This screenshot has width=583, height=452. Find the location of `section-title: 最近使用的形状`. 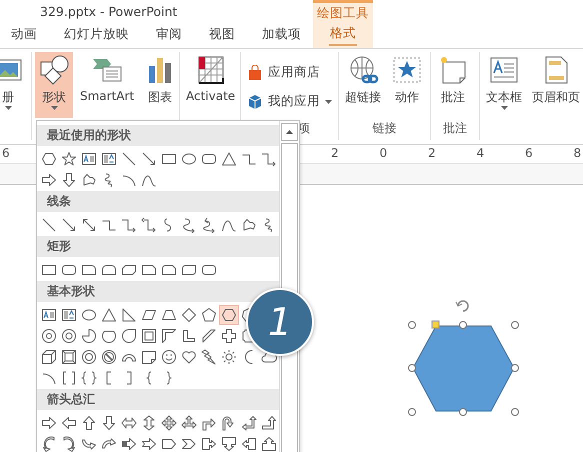

section-title: 最近使用的形状 is located at coordinates (89, 135).